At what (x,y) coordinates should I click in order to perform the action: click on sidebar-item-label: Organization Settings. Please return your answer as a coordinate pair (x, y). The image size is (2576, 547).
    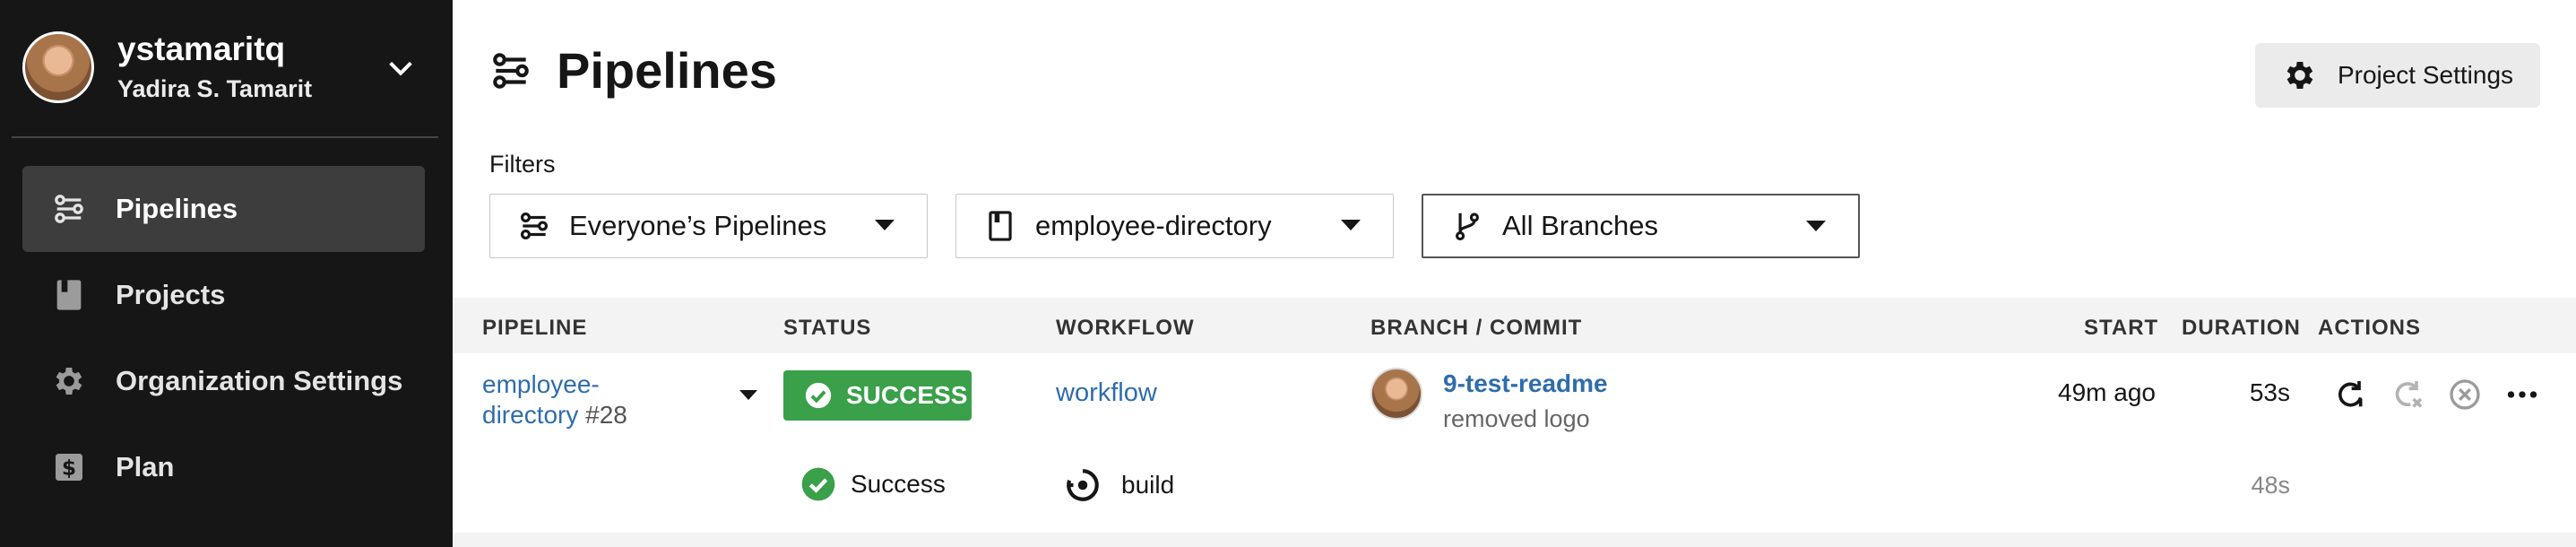
    Looking at the image, I should click on (259, 380).